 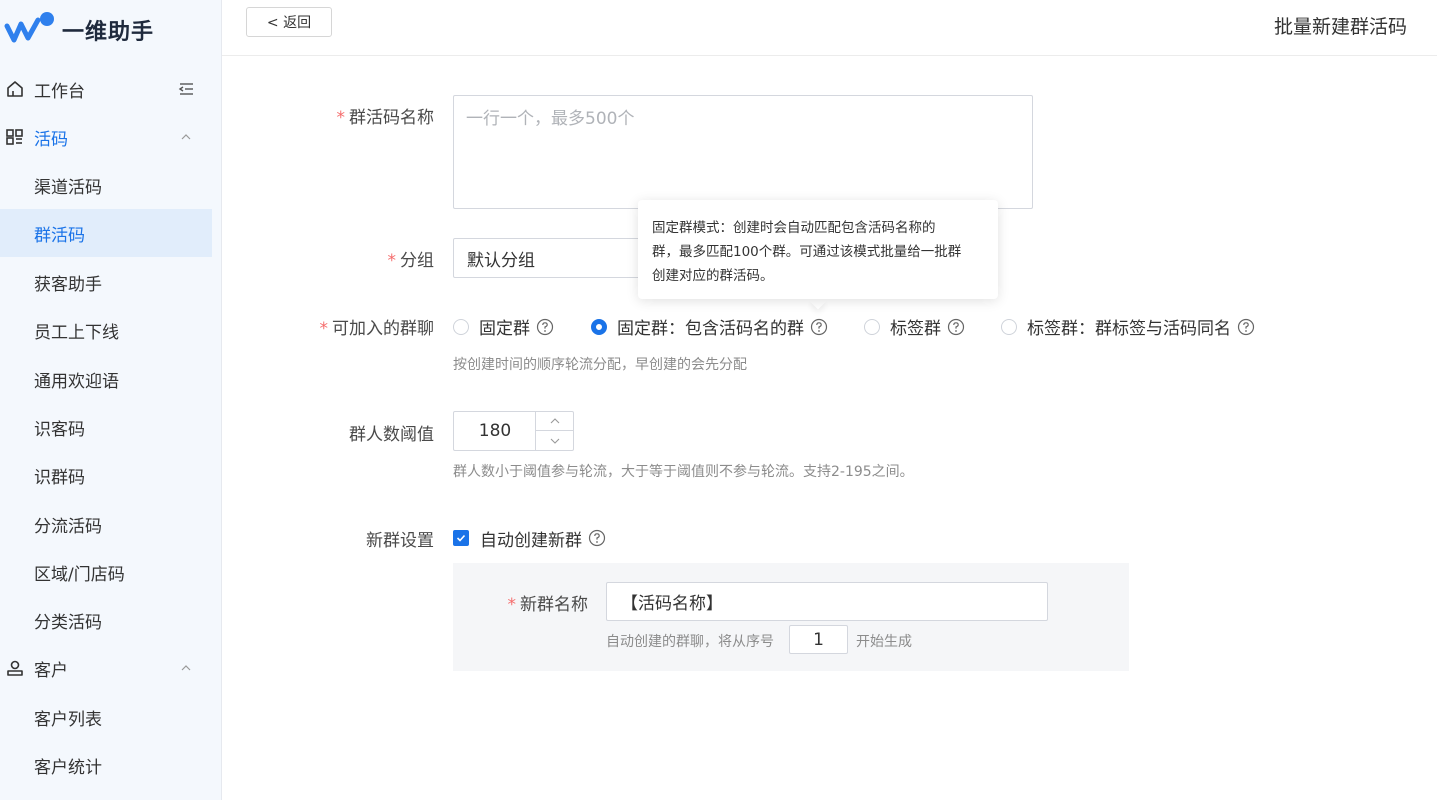 I want to click on sidebar-item-split-code: 分流活码, so click(x=106, y=524).